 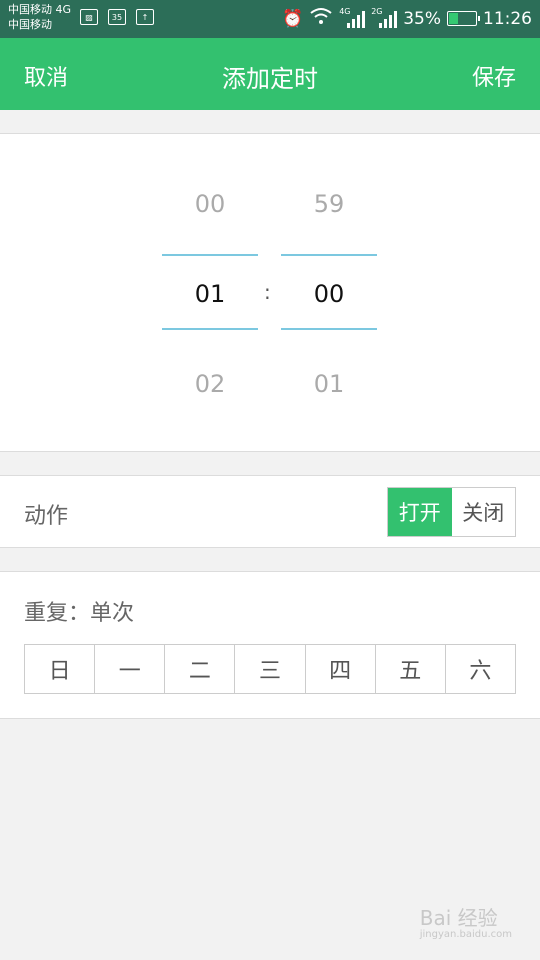 I want to click on day-thu: 四, so click(x=339, y=669).